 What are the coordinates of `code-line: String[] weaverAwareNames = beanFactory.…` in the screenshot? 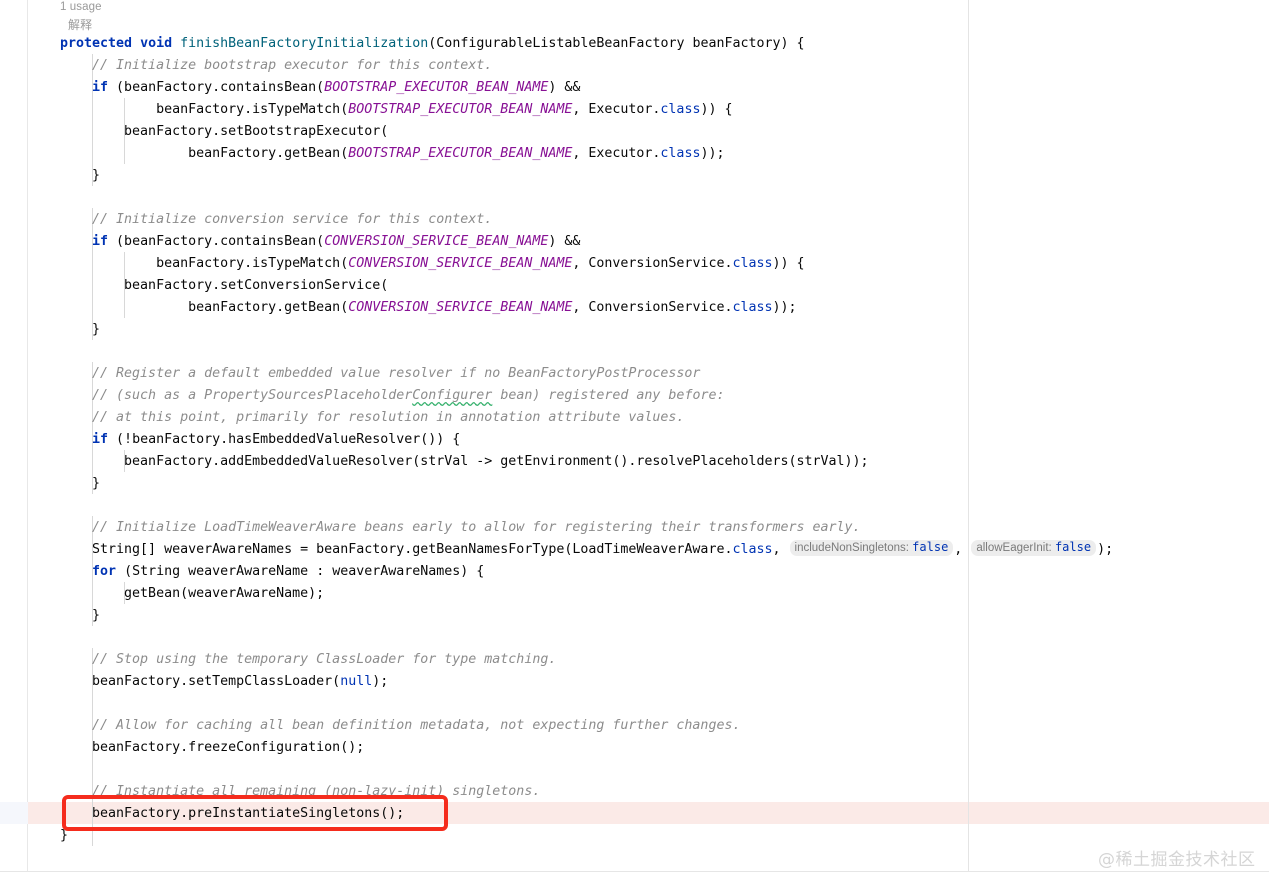 It's located at (586, 550).